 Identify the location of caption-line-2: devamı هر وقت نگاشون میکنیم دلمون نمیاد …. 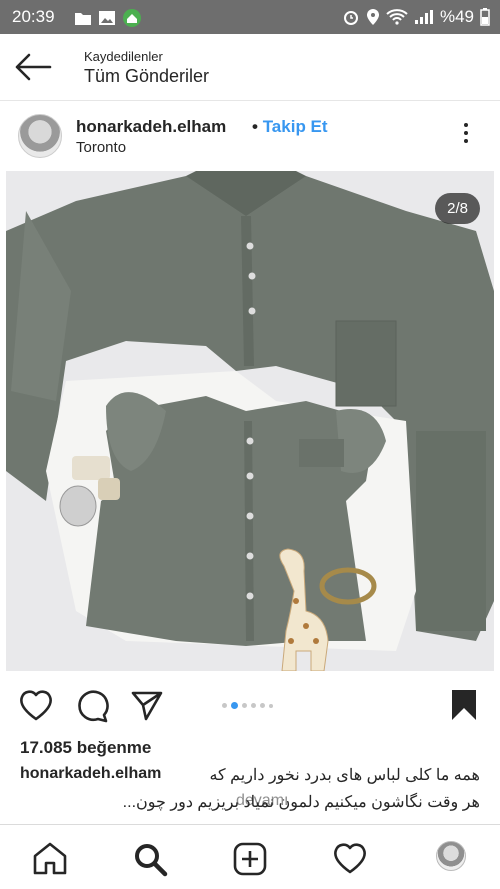
(255, 802).